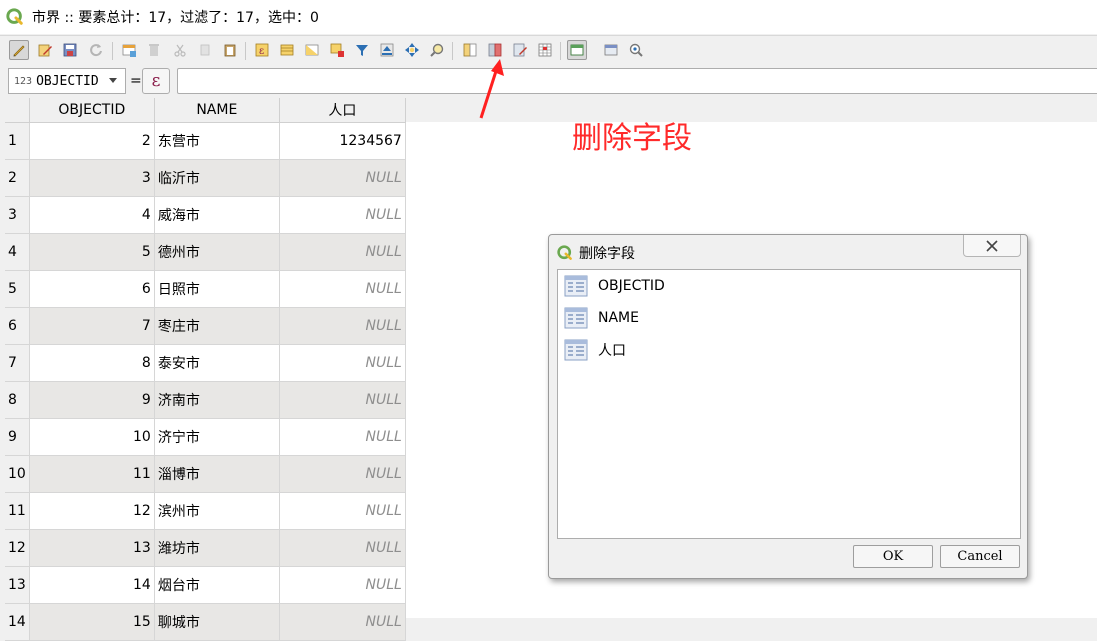  Describe the element at coordinates (92, 363) in the screenshot. I see `cell-objectid: 8` at that location.